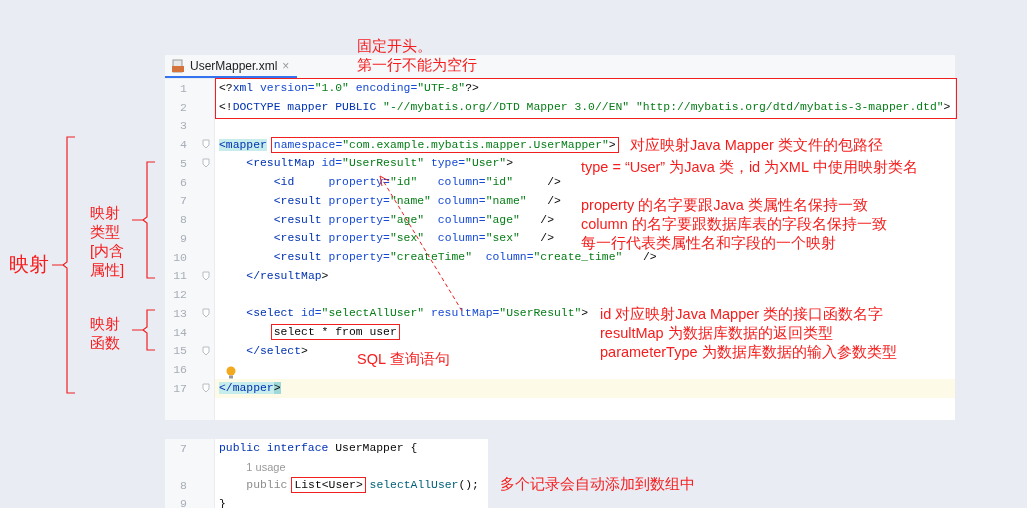 The image size is (1027, 508). What do you see at coordinates (179, 370) in the screenshot?
I see `line-number: 16` at bounding box center [179, 370].